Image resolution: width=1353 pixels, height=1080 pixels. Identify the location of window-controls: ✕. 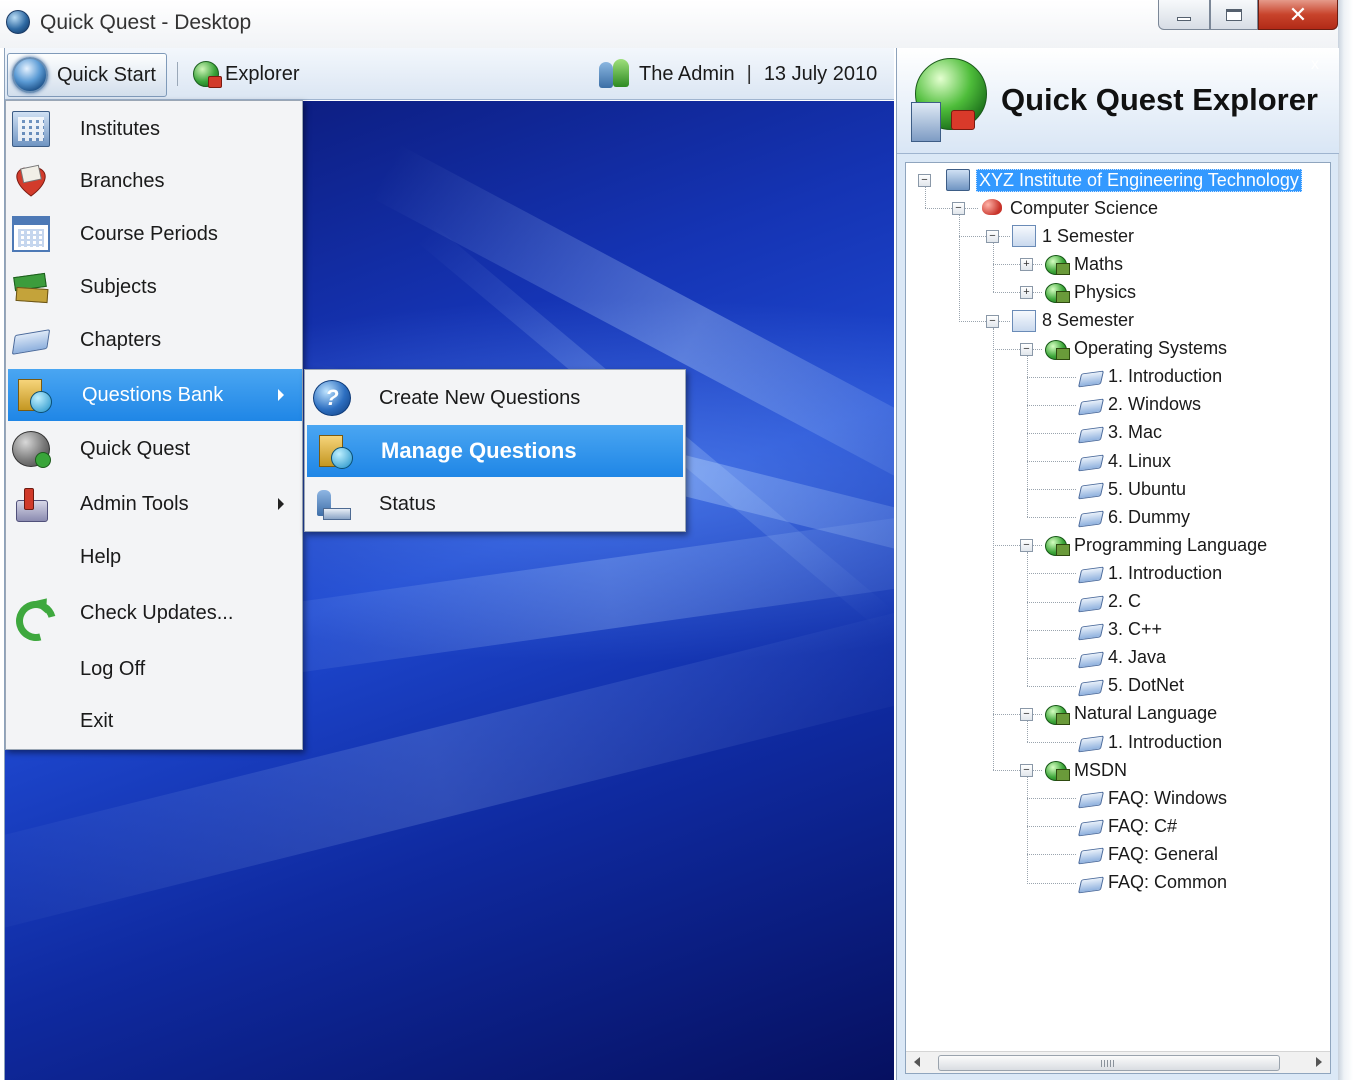
(1248, 16).